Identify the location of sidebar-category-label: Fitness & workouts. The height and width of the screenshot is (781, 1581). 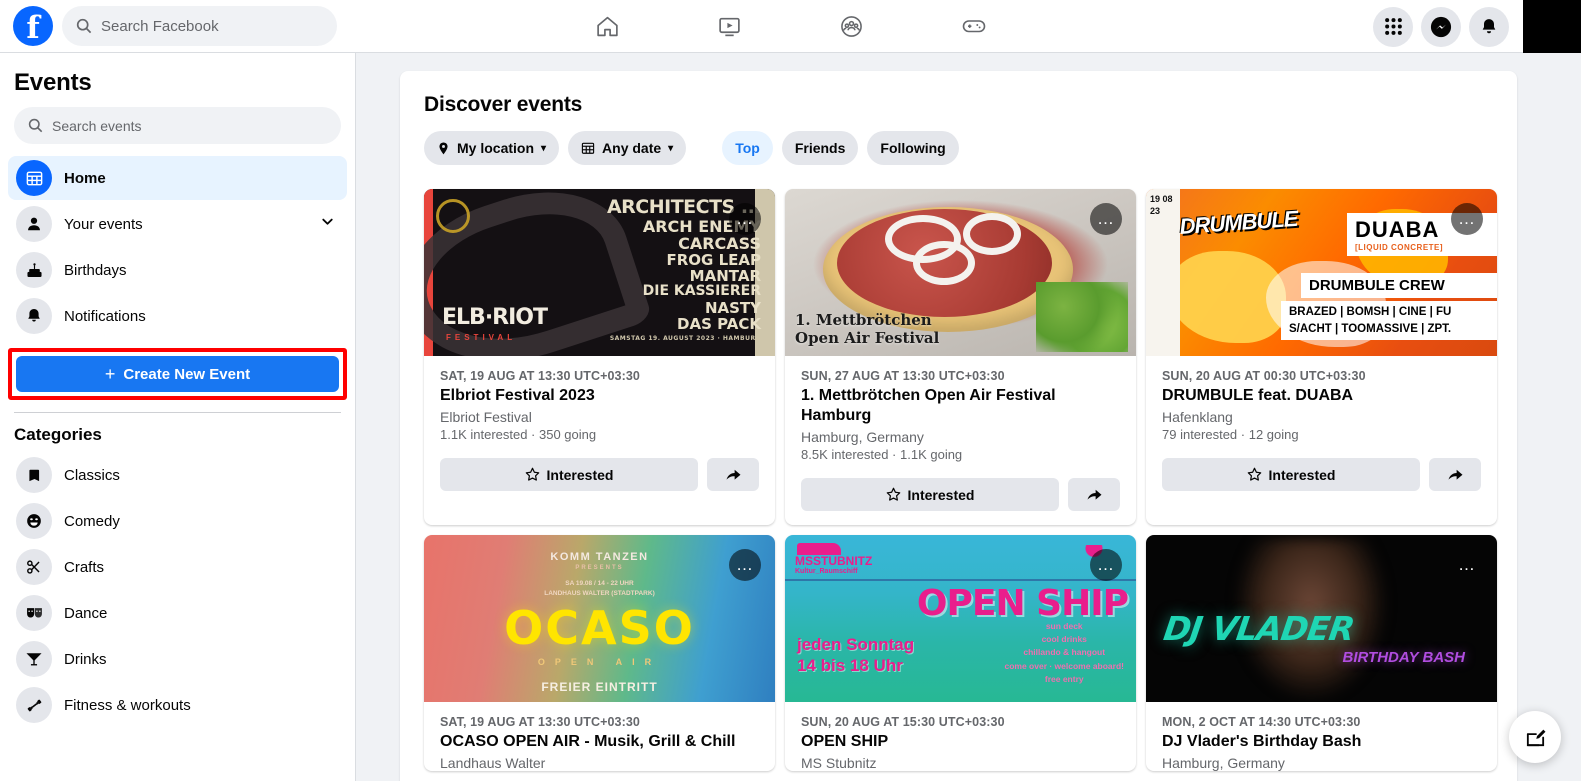
(127, 705).